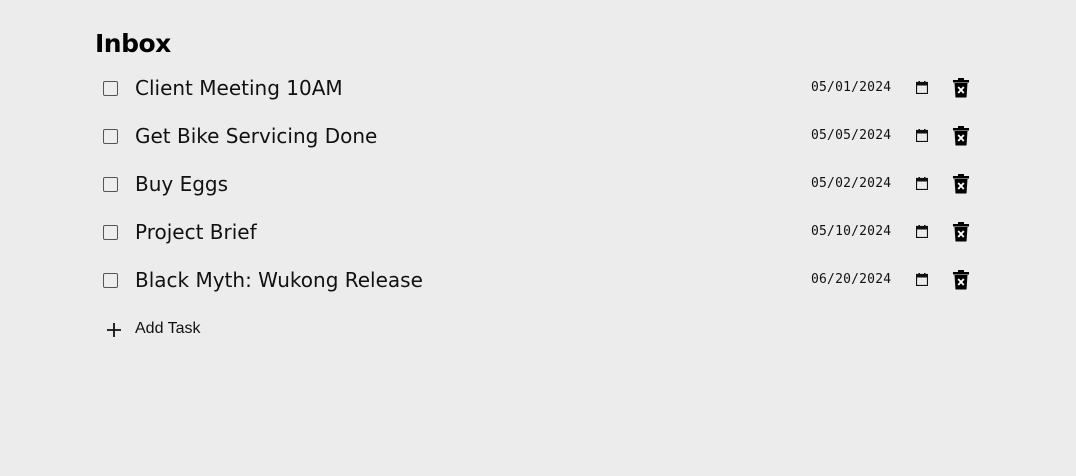 This screenshot has height=476, width=1076. What do you see at coordinates (545, 280) in the screenshot?
I see `task-row: Black Myth: Wukong Release 06/20/2024` at bounding box center [545, 280].